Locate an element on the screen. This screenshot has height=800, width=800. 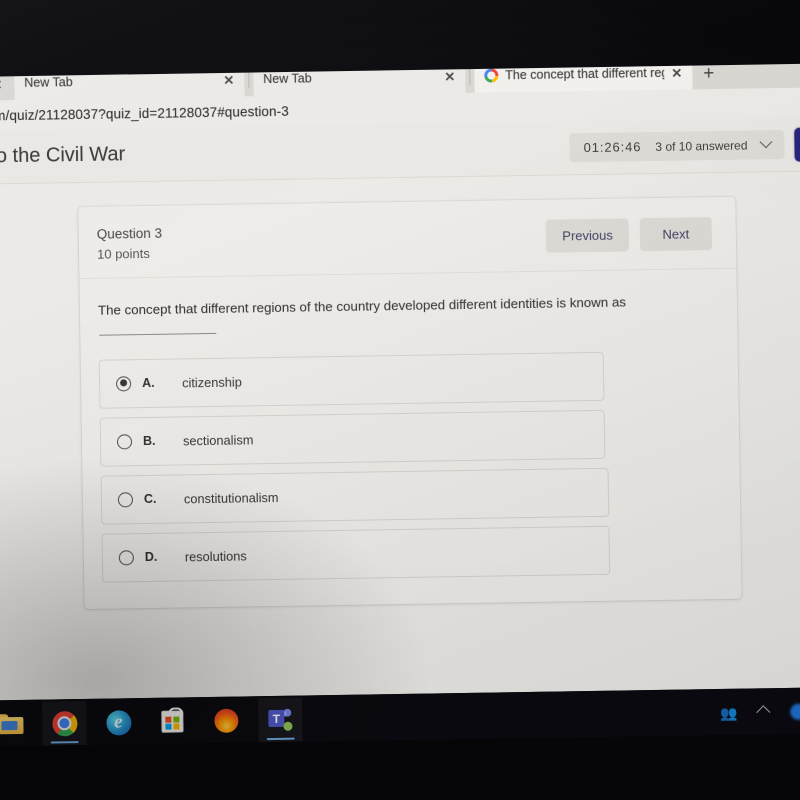
taskbar-app-icons is located at coordinates (151, 722).